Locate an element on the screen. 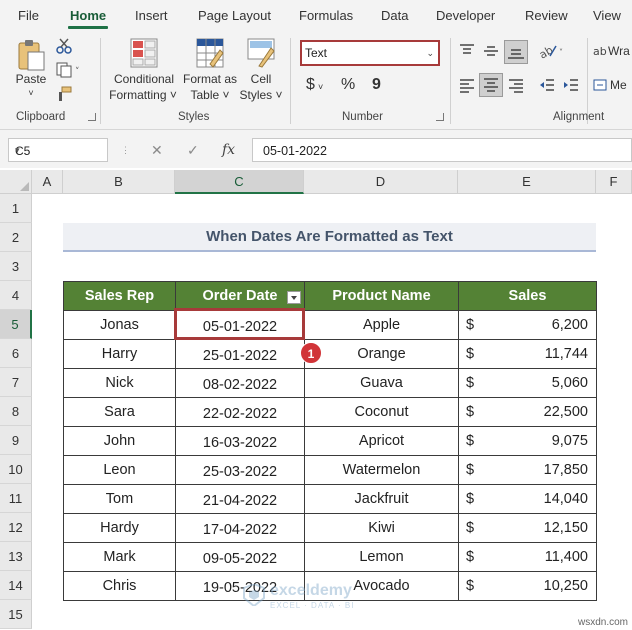 This screenshot has height=630, width=632. sales-rep-cell: Tom is located at coordinates (119, 499).